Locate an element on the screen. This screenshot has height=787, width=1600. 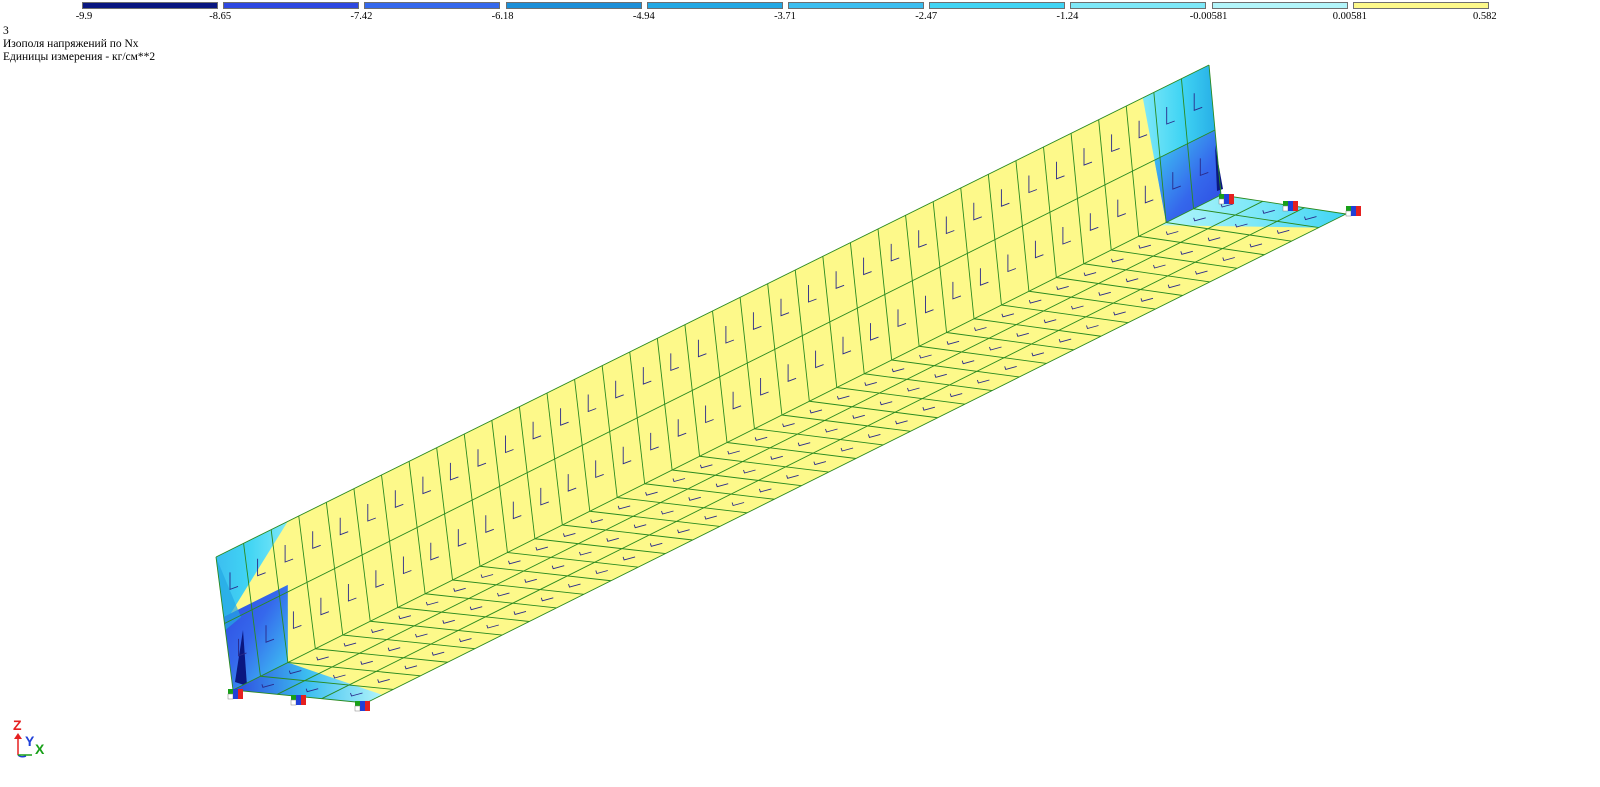
axis-z-label: Z is located at coordinates (17, 725).